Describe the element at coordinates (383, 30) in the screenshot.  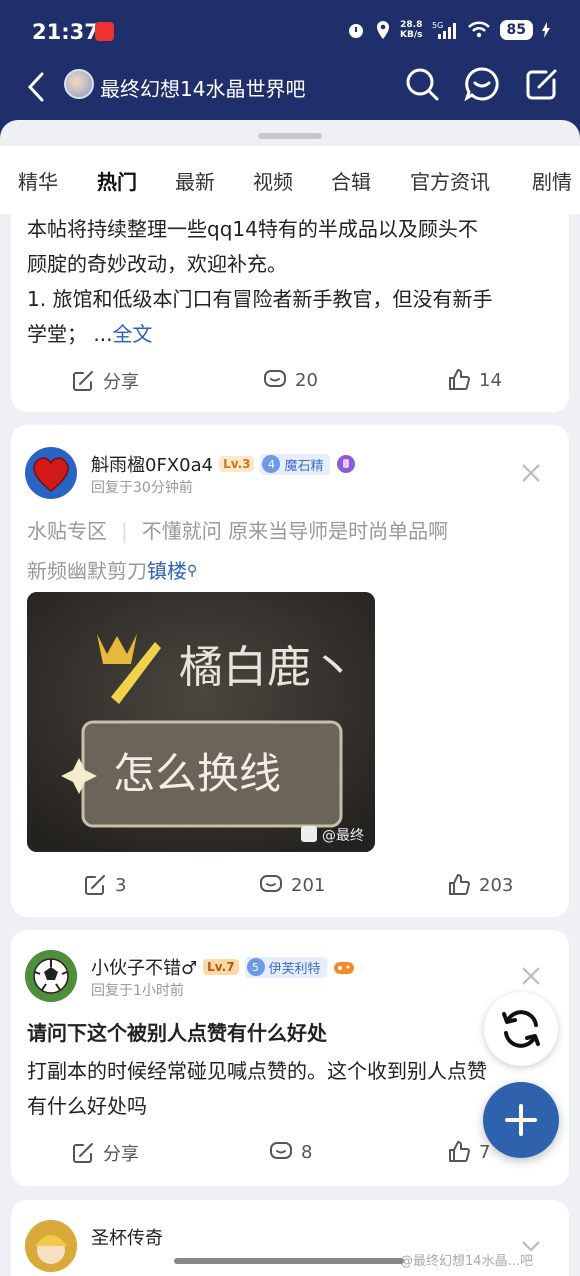
I see `location-icon` at that location.